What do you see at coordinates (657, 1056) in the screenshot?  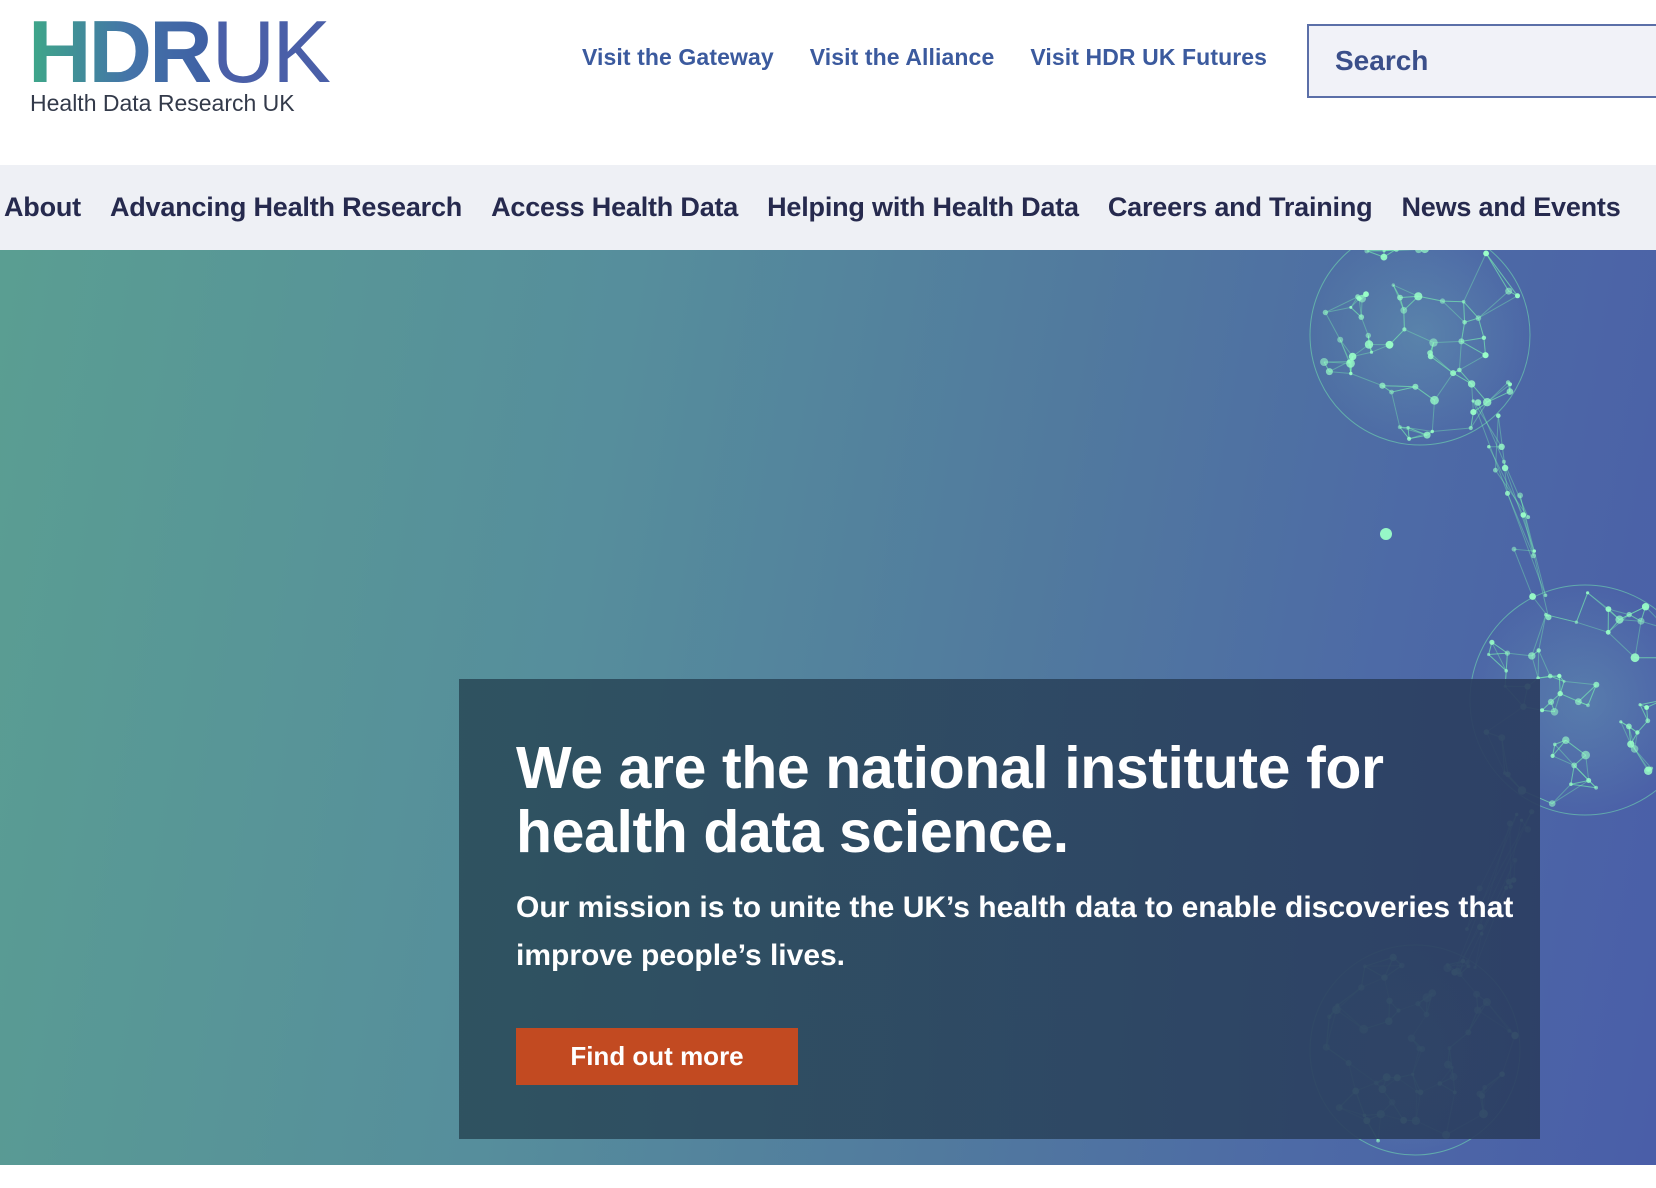 I see `find-out-more-button: Find out more` at bounding box center [657, 1056].